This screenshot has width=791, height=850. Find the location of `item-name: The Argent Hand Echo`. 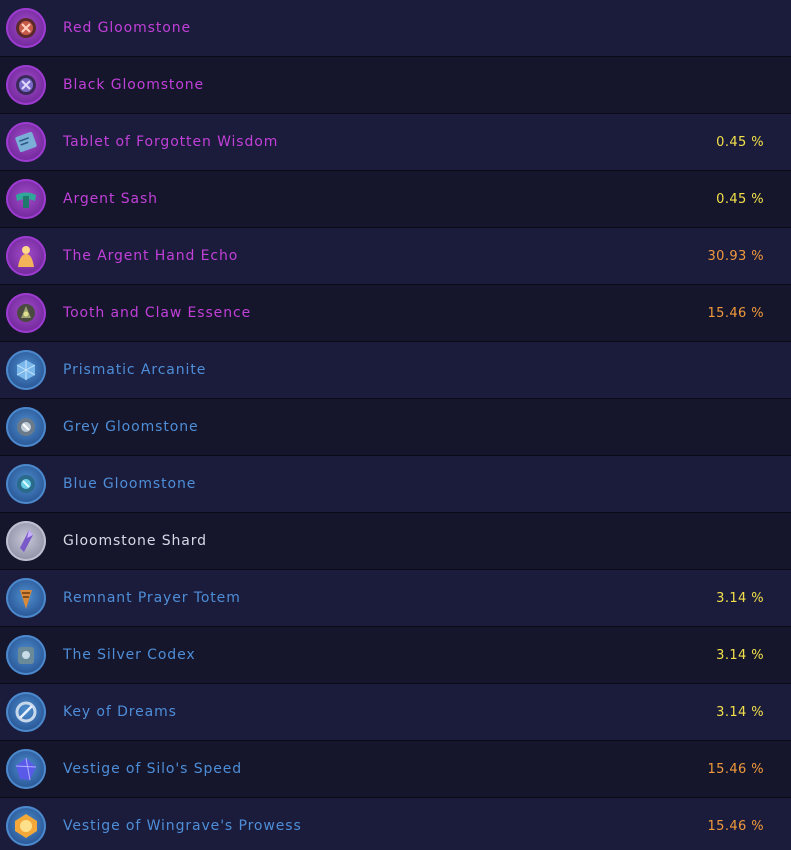

item-name: The Argent Hand Echo is located at coordinates (150, 256).